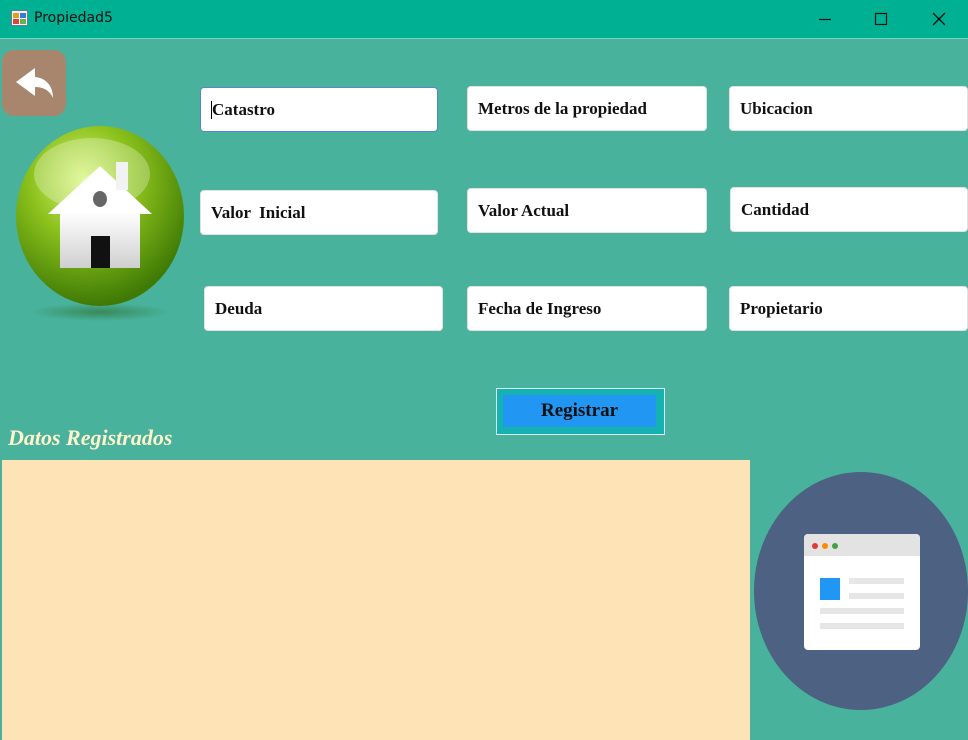 The height and width of the screenshot is (740, 968). What do you see at coordinates (319, 109) in the screenshot?
I see `catastro-field: Catastro` at bounding box center [319, 109].